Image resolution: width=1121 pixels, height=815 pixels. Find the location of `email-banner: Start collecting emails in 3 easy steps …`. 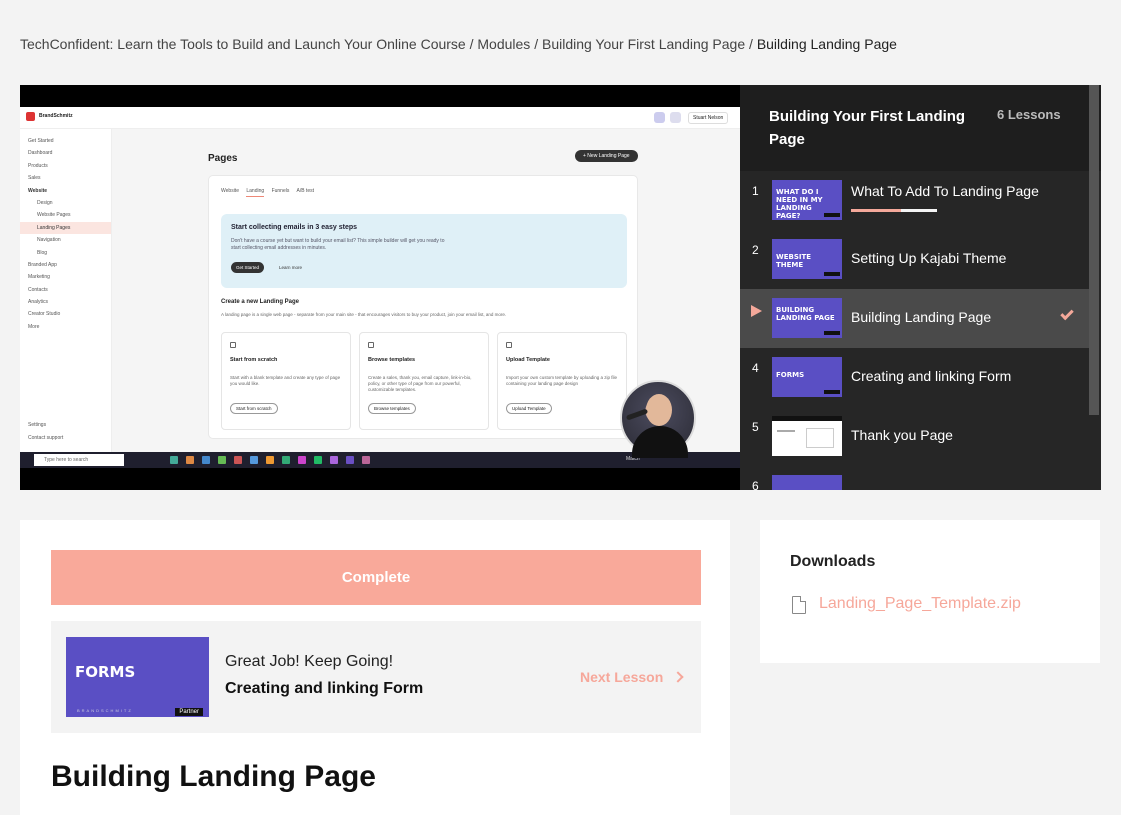

email-banner: Start collecting emails in 3 easy steps … is located at coordinates (424, 251).